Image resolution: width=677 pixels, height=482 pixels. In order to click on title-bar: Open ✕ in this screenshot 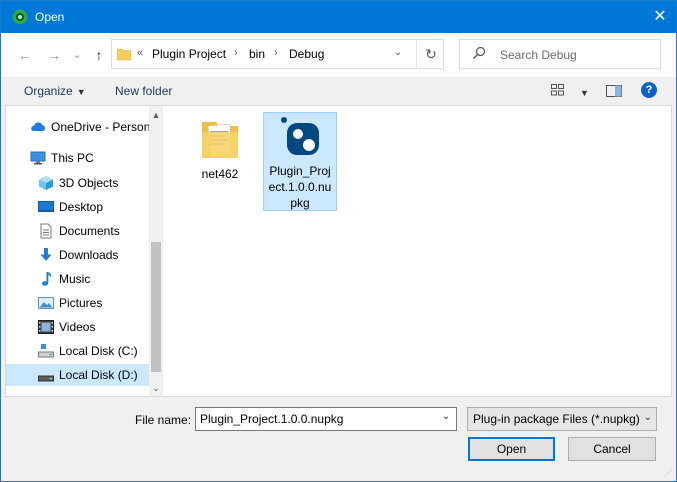, I will do `click(338, 17)`.